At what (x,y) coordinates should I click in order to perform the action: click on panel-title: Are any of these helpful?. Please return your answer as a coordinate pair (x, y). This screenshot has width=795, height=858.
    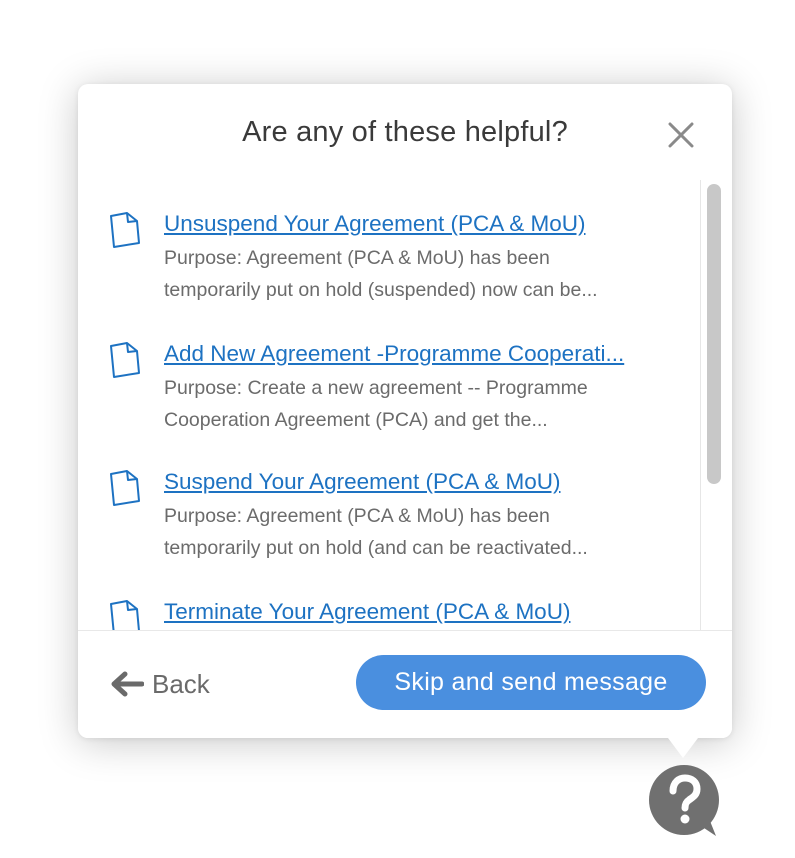
    Looking at the image, I should click on (405, 132).